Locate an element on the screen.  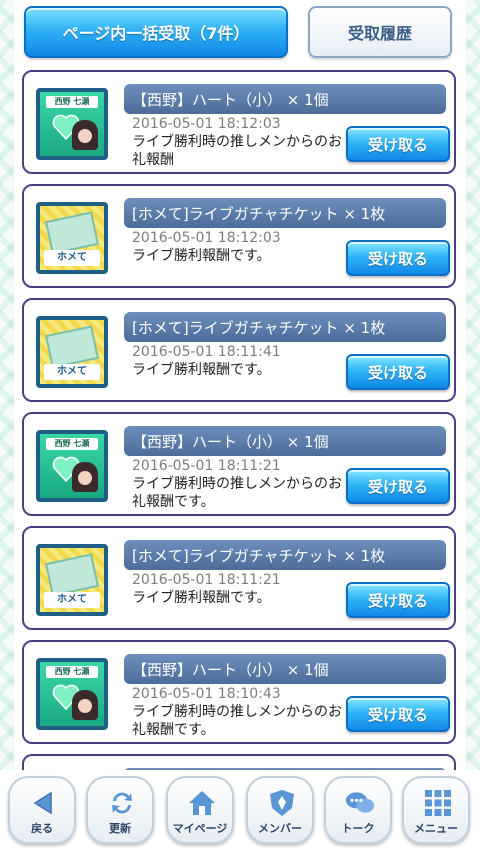
nav-mypage-label: マイページ is located at coordinates (200, 828).